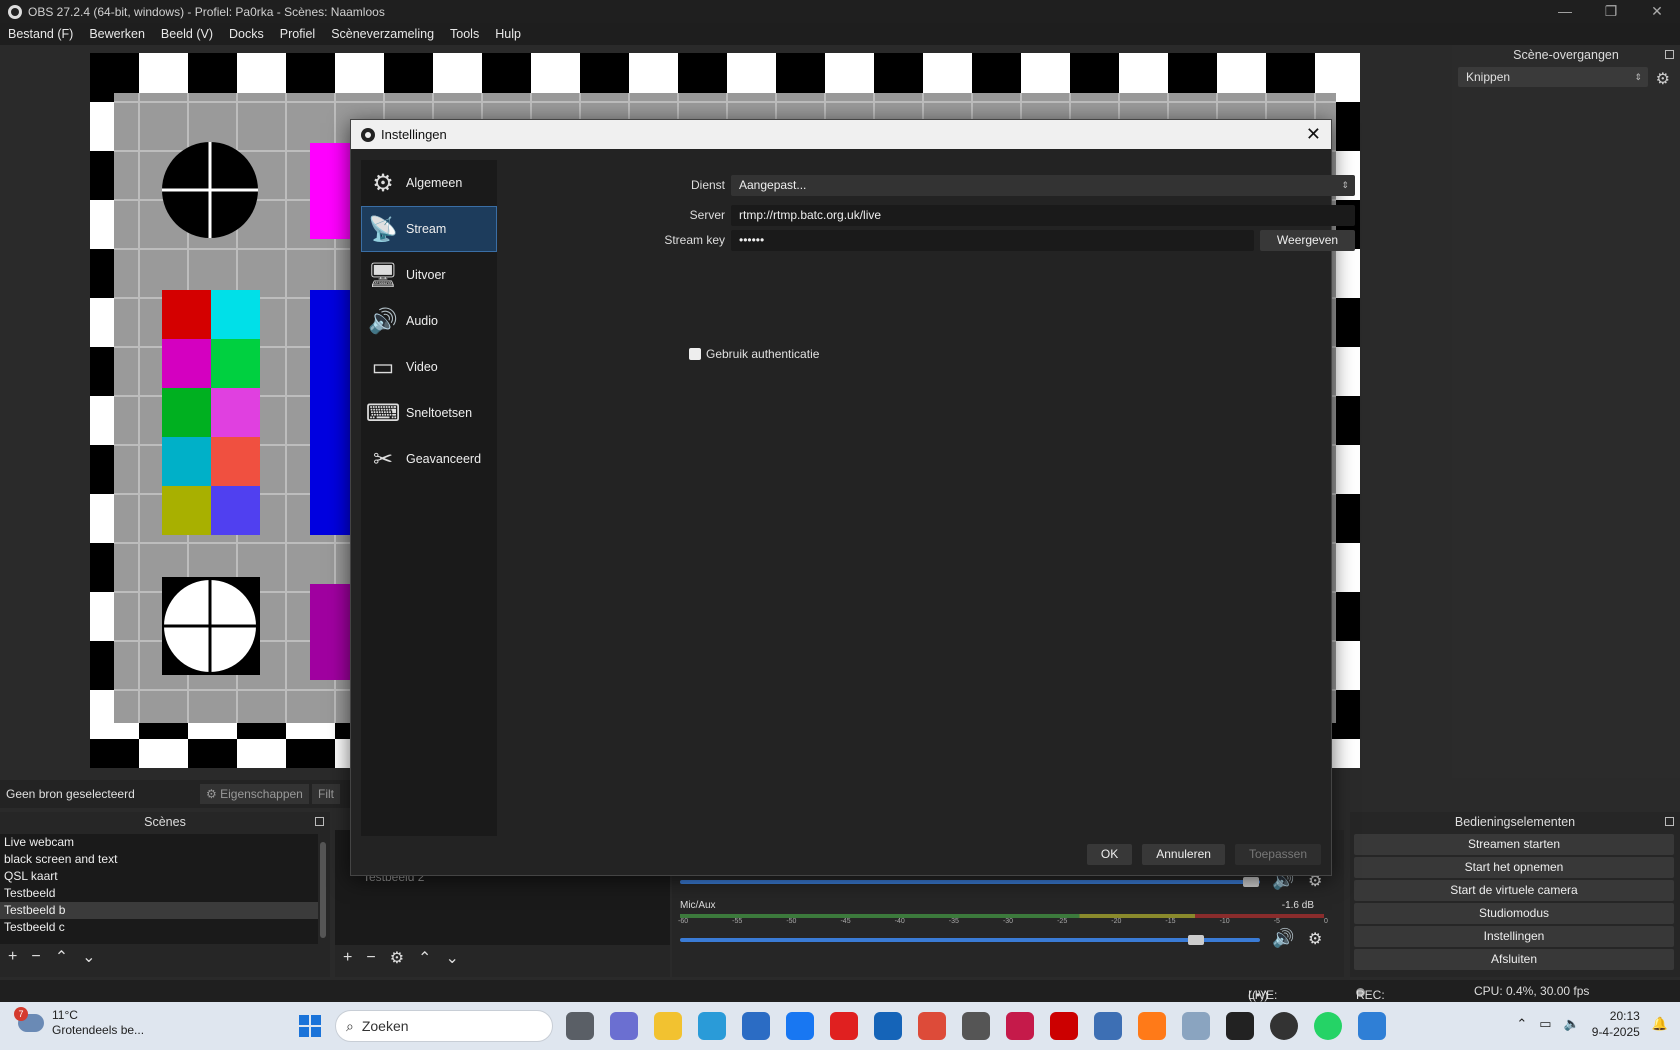 The image size is (1680, 1050). What do you see at coordinates (429, 367) in the screenshot?
I see `nav-video: ▭ Video` at bounding box center [429, 367].